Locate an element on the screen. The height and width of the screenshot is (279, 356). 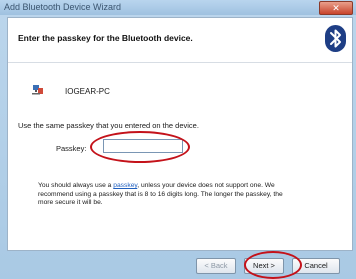
next-button: Next > is located at coordinates (264, 266).